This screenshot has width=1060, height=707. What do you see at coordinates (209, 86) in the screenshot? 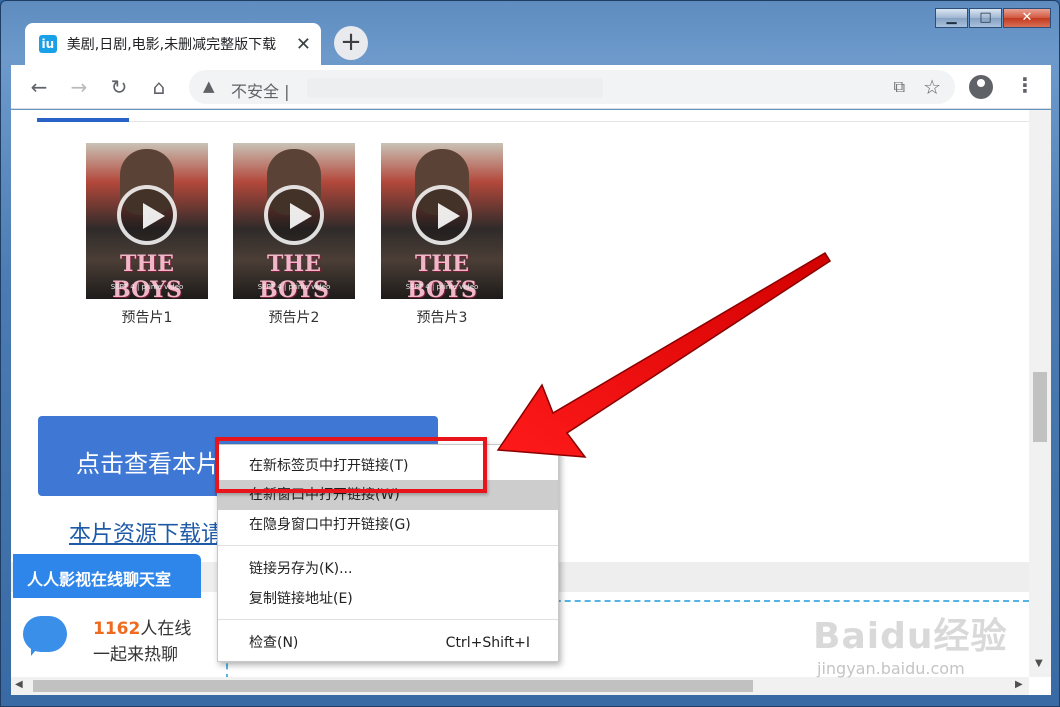
I see `warning-icon: ▲` at bounding box center [209, 86].